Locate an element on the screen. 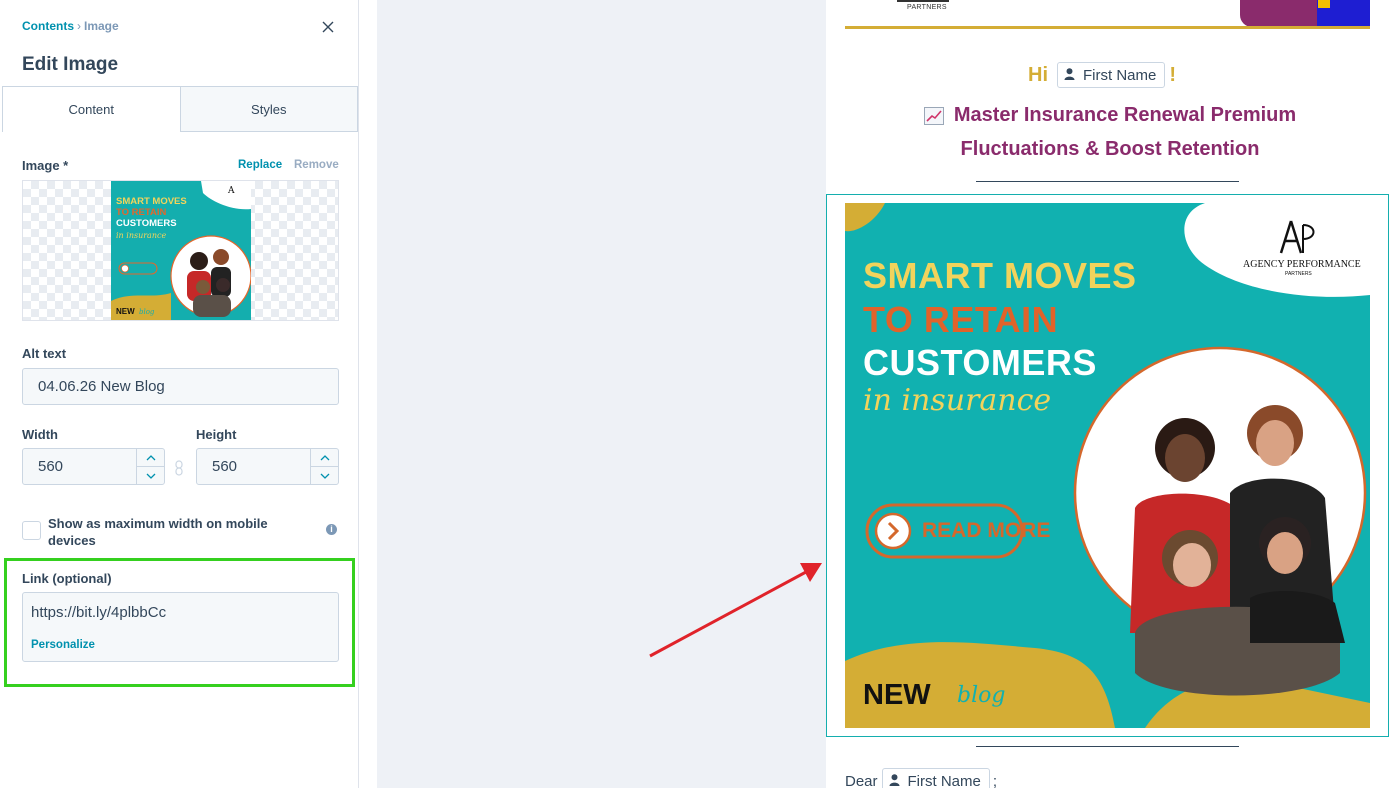 The height and width of the screenshot is (788, 1396). banner-logo-main: AGENCY PERFORMANCE is located at coordinates (1302, 264).